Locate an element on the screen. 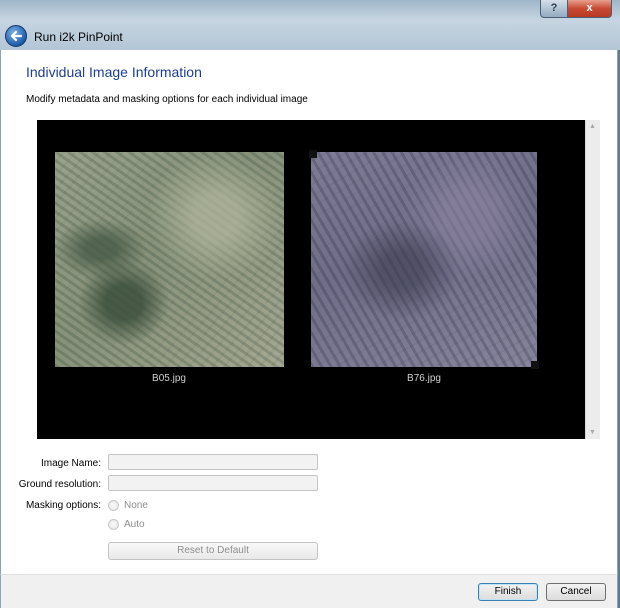 The width and height of the screenshot is (620, 608). caption-buttons: ? x is located at coordinates (576, 9).